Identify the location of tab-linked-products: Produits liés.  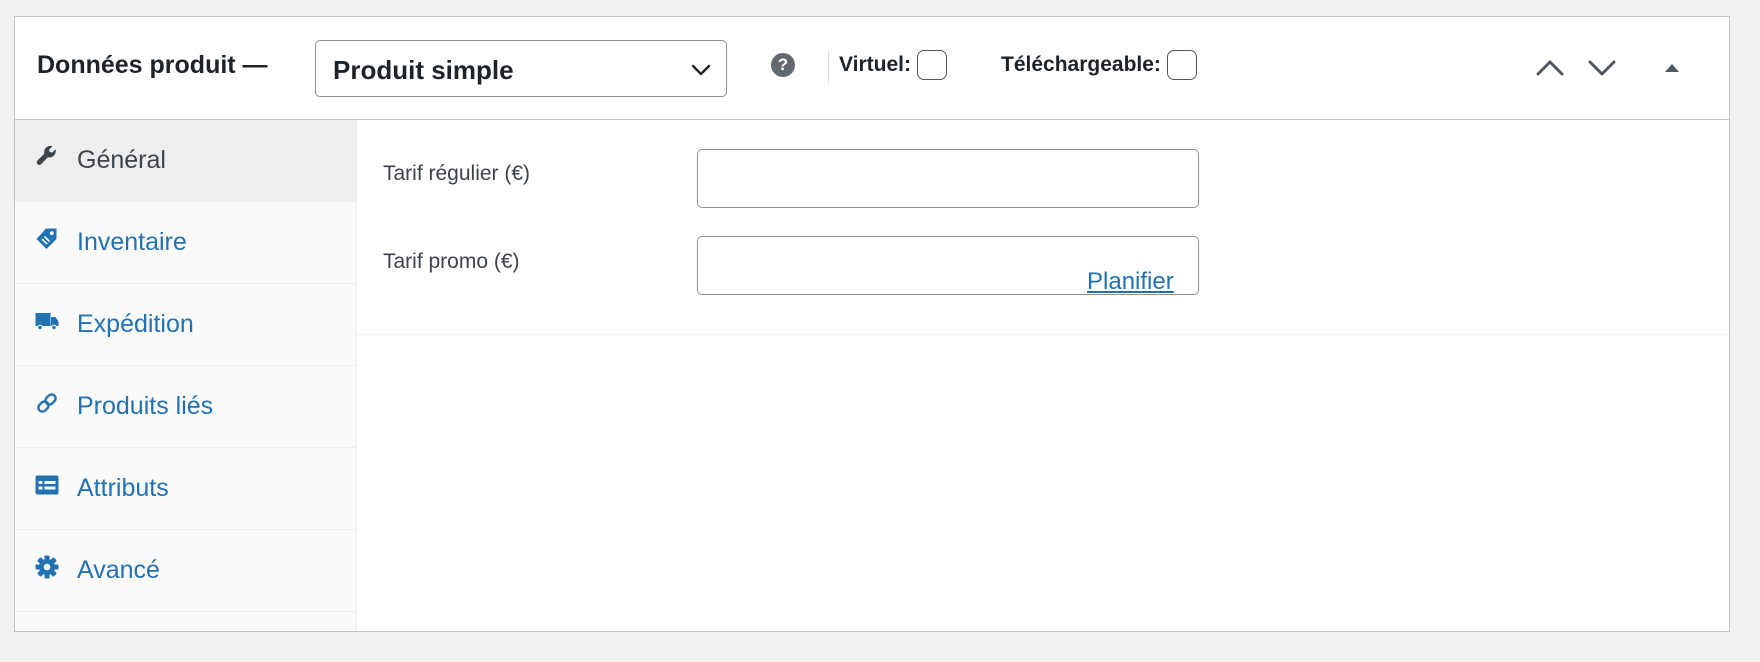
(186, 407).